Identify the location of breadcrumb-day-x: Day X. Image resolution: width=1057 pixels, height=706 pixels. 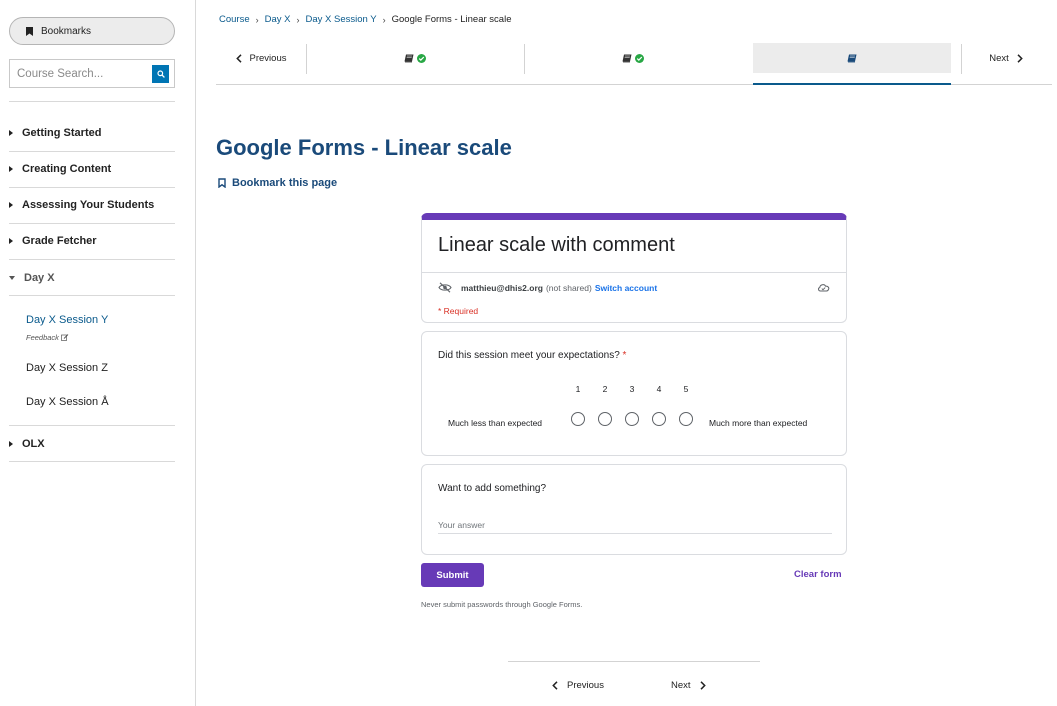
(278, 19).